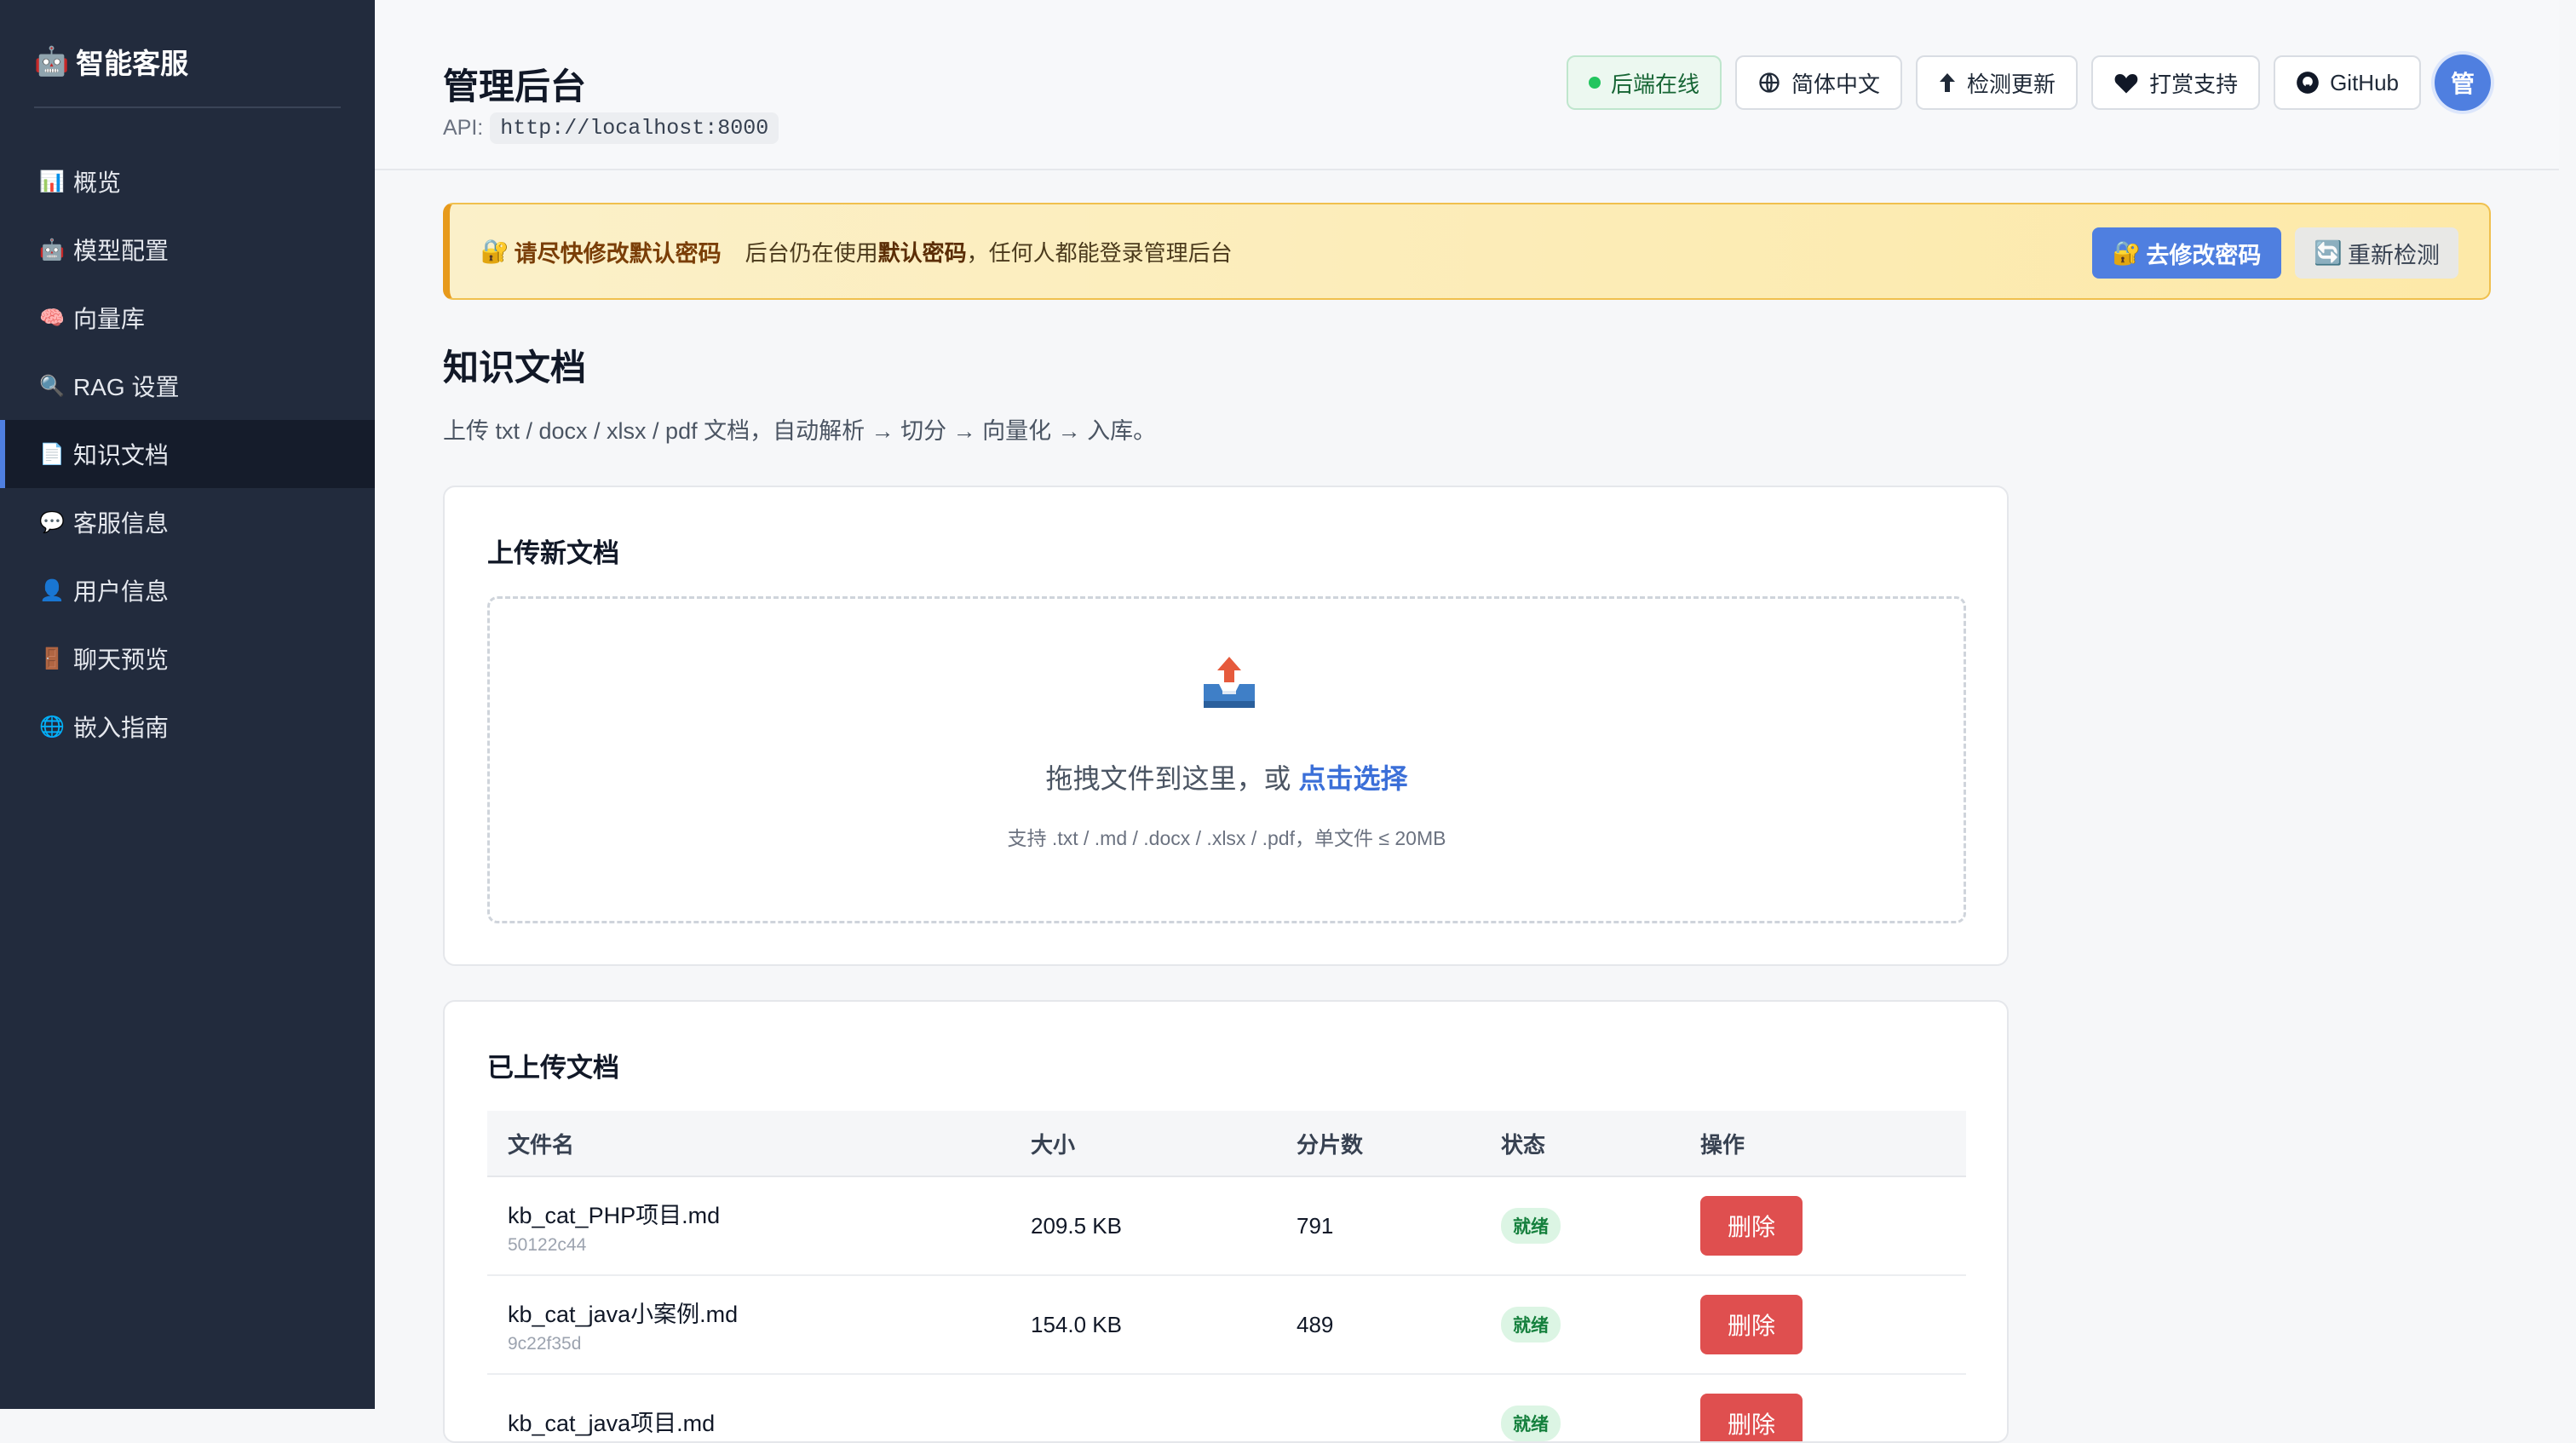 The image size is (2576, 1443). Describe the element at coordinates (1315, 1225) in the screenshot. I see `chunk-count: 791` at that location.